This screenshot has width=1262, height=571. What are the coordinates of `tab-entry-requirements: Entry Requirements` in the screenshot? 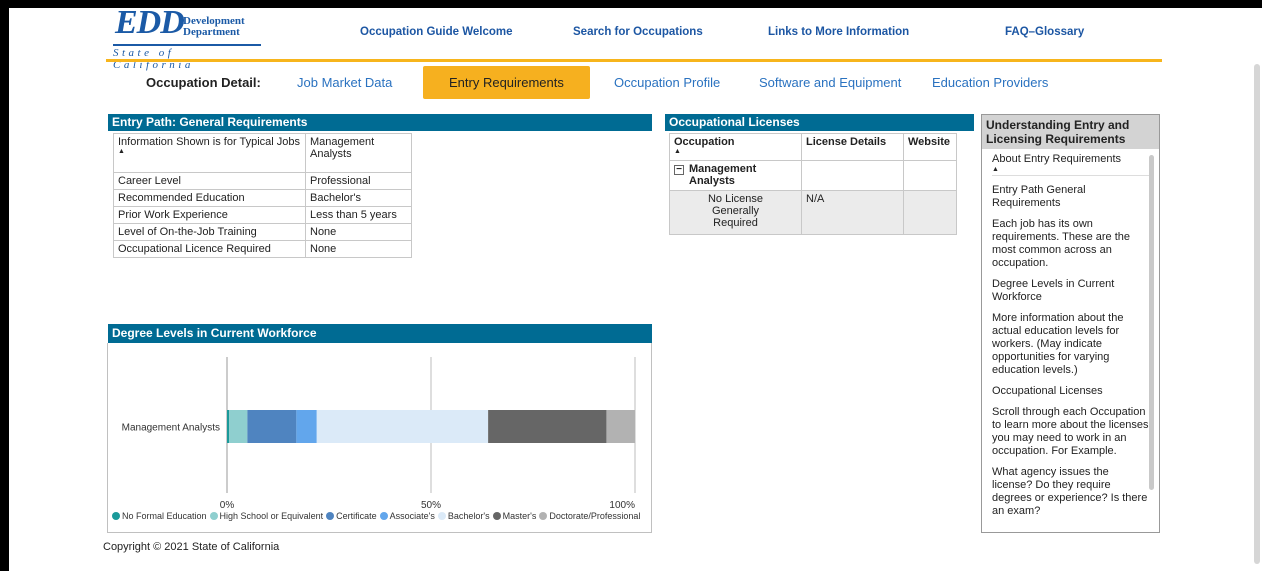 It's located at (506, 82).